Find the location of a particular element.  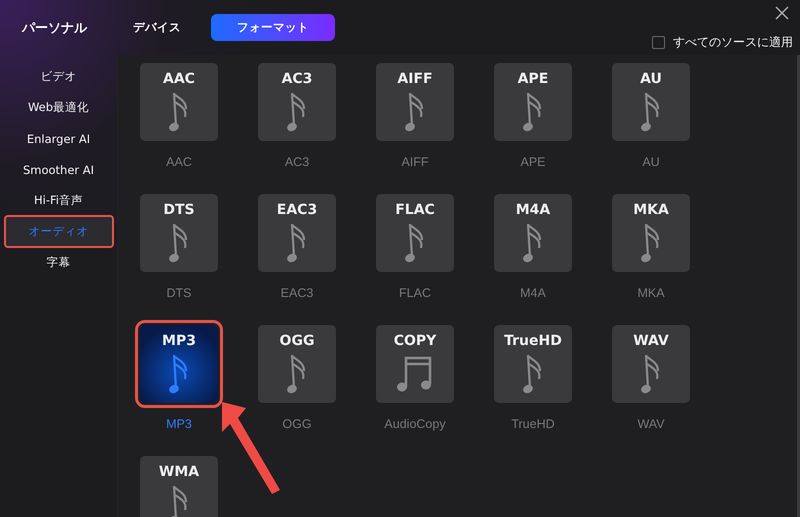

format-tile: MP3 is located at coordinates (179, 364).